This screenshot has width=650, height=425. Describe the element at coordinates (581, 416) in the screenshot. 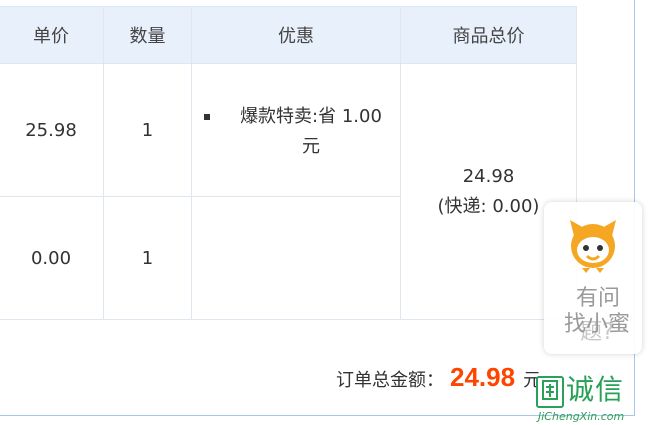

I see `watermark-url: JiChengXin.com` at that location.